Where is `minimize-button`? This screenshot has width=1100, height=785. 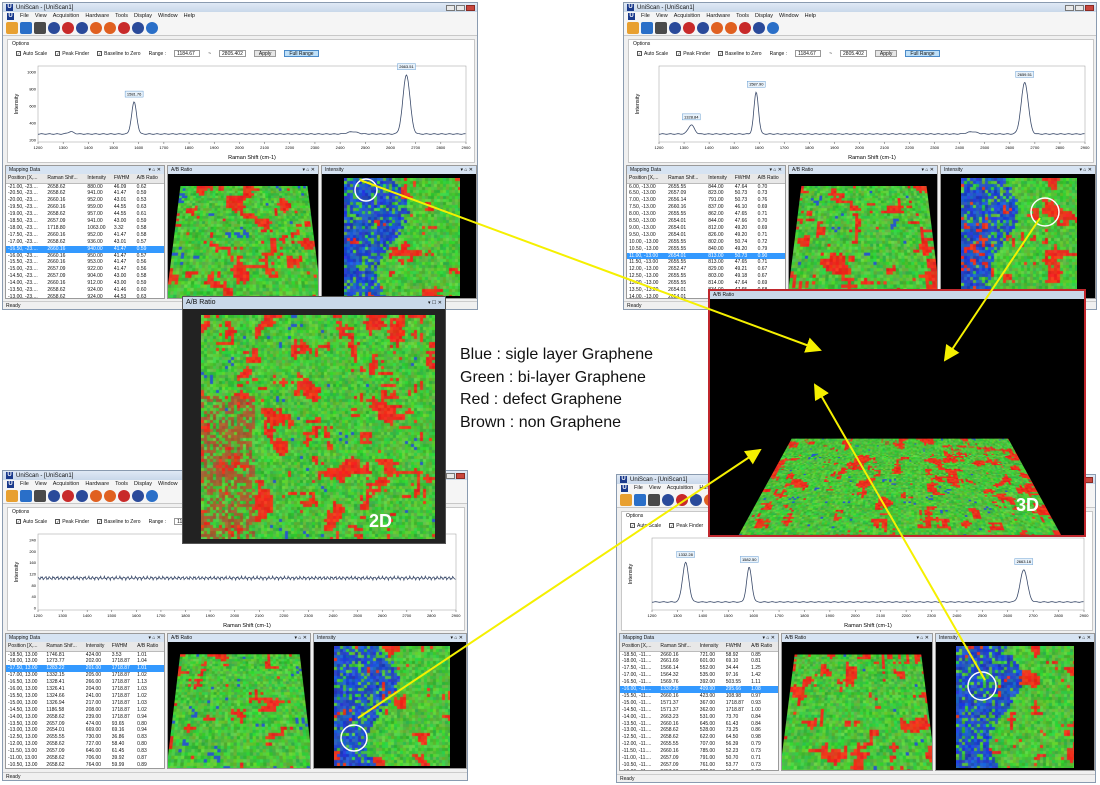
minimize-button is located at coordinates (1069, 8).